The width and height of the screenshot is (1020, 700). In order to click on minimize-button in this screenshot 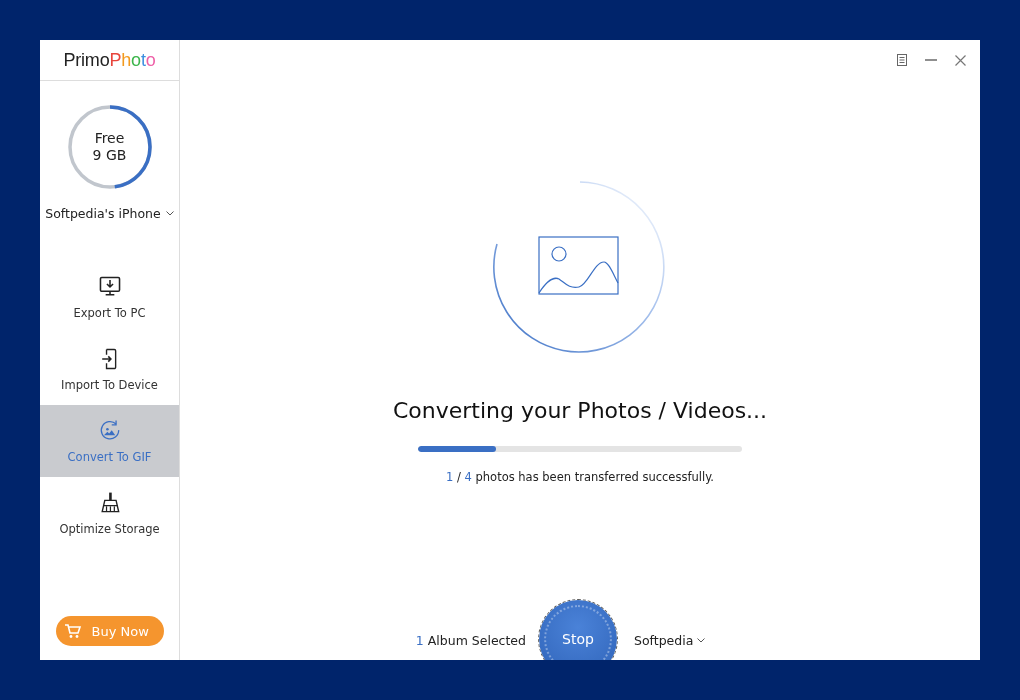, I will do `click(931, 60)`.